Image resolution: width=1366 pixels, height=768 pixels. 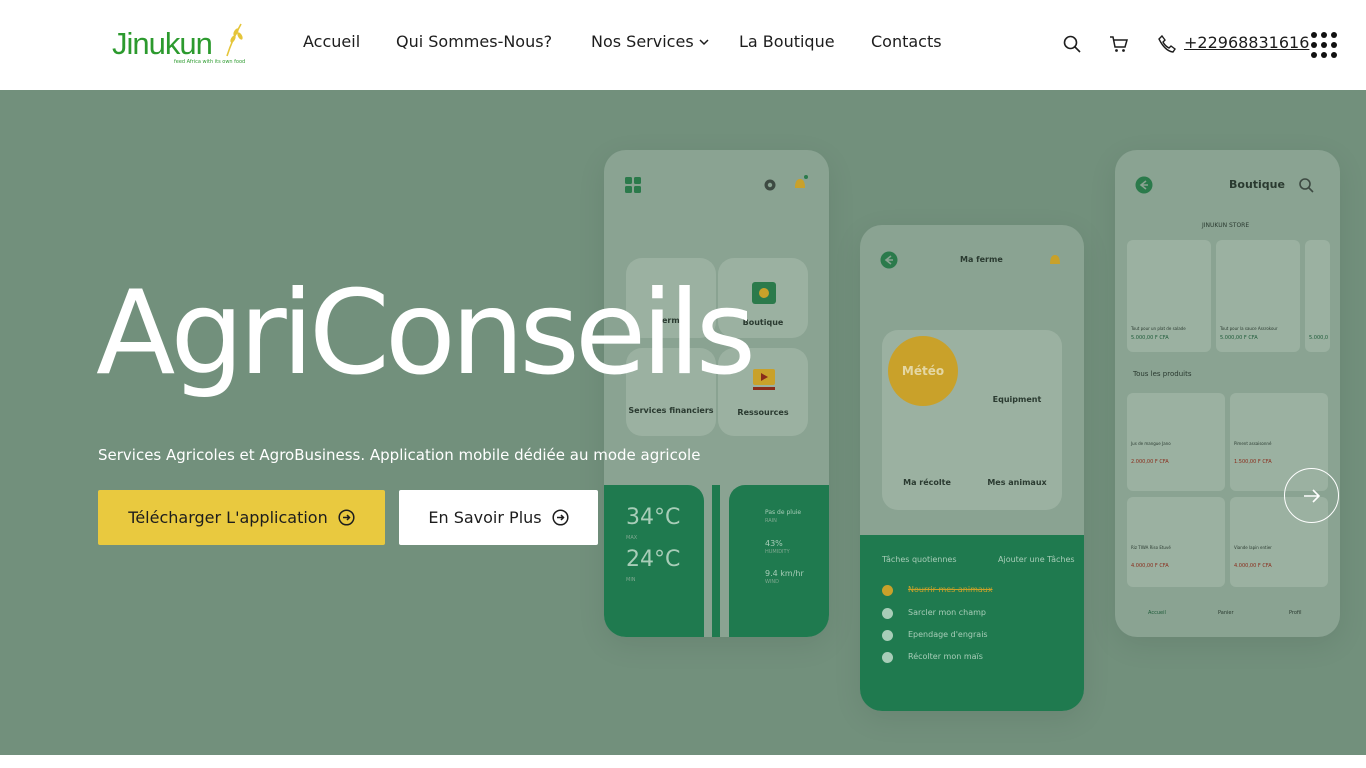 I want to click on task-item: Ependage d'engrais, so click(x=948, y=634).